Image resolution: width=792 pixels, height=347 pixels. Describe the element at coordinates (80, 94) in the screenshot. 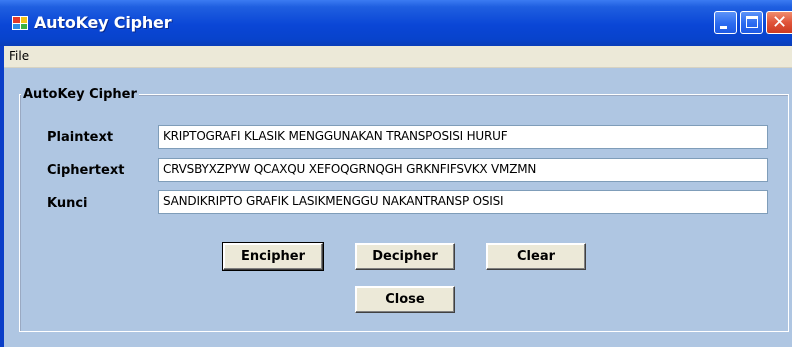

I see `groupbox-legend: AutoKey Cipher` at that location.